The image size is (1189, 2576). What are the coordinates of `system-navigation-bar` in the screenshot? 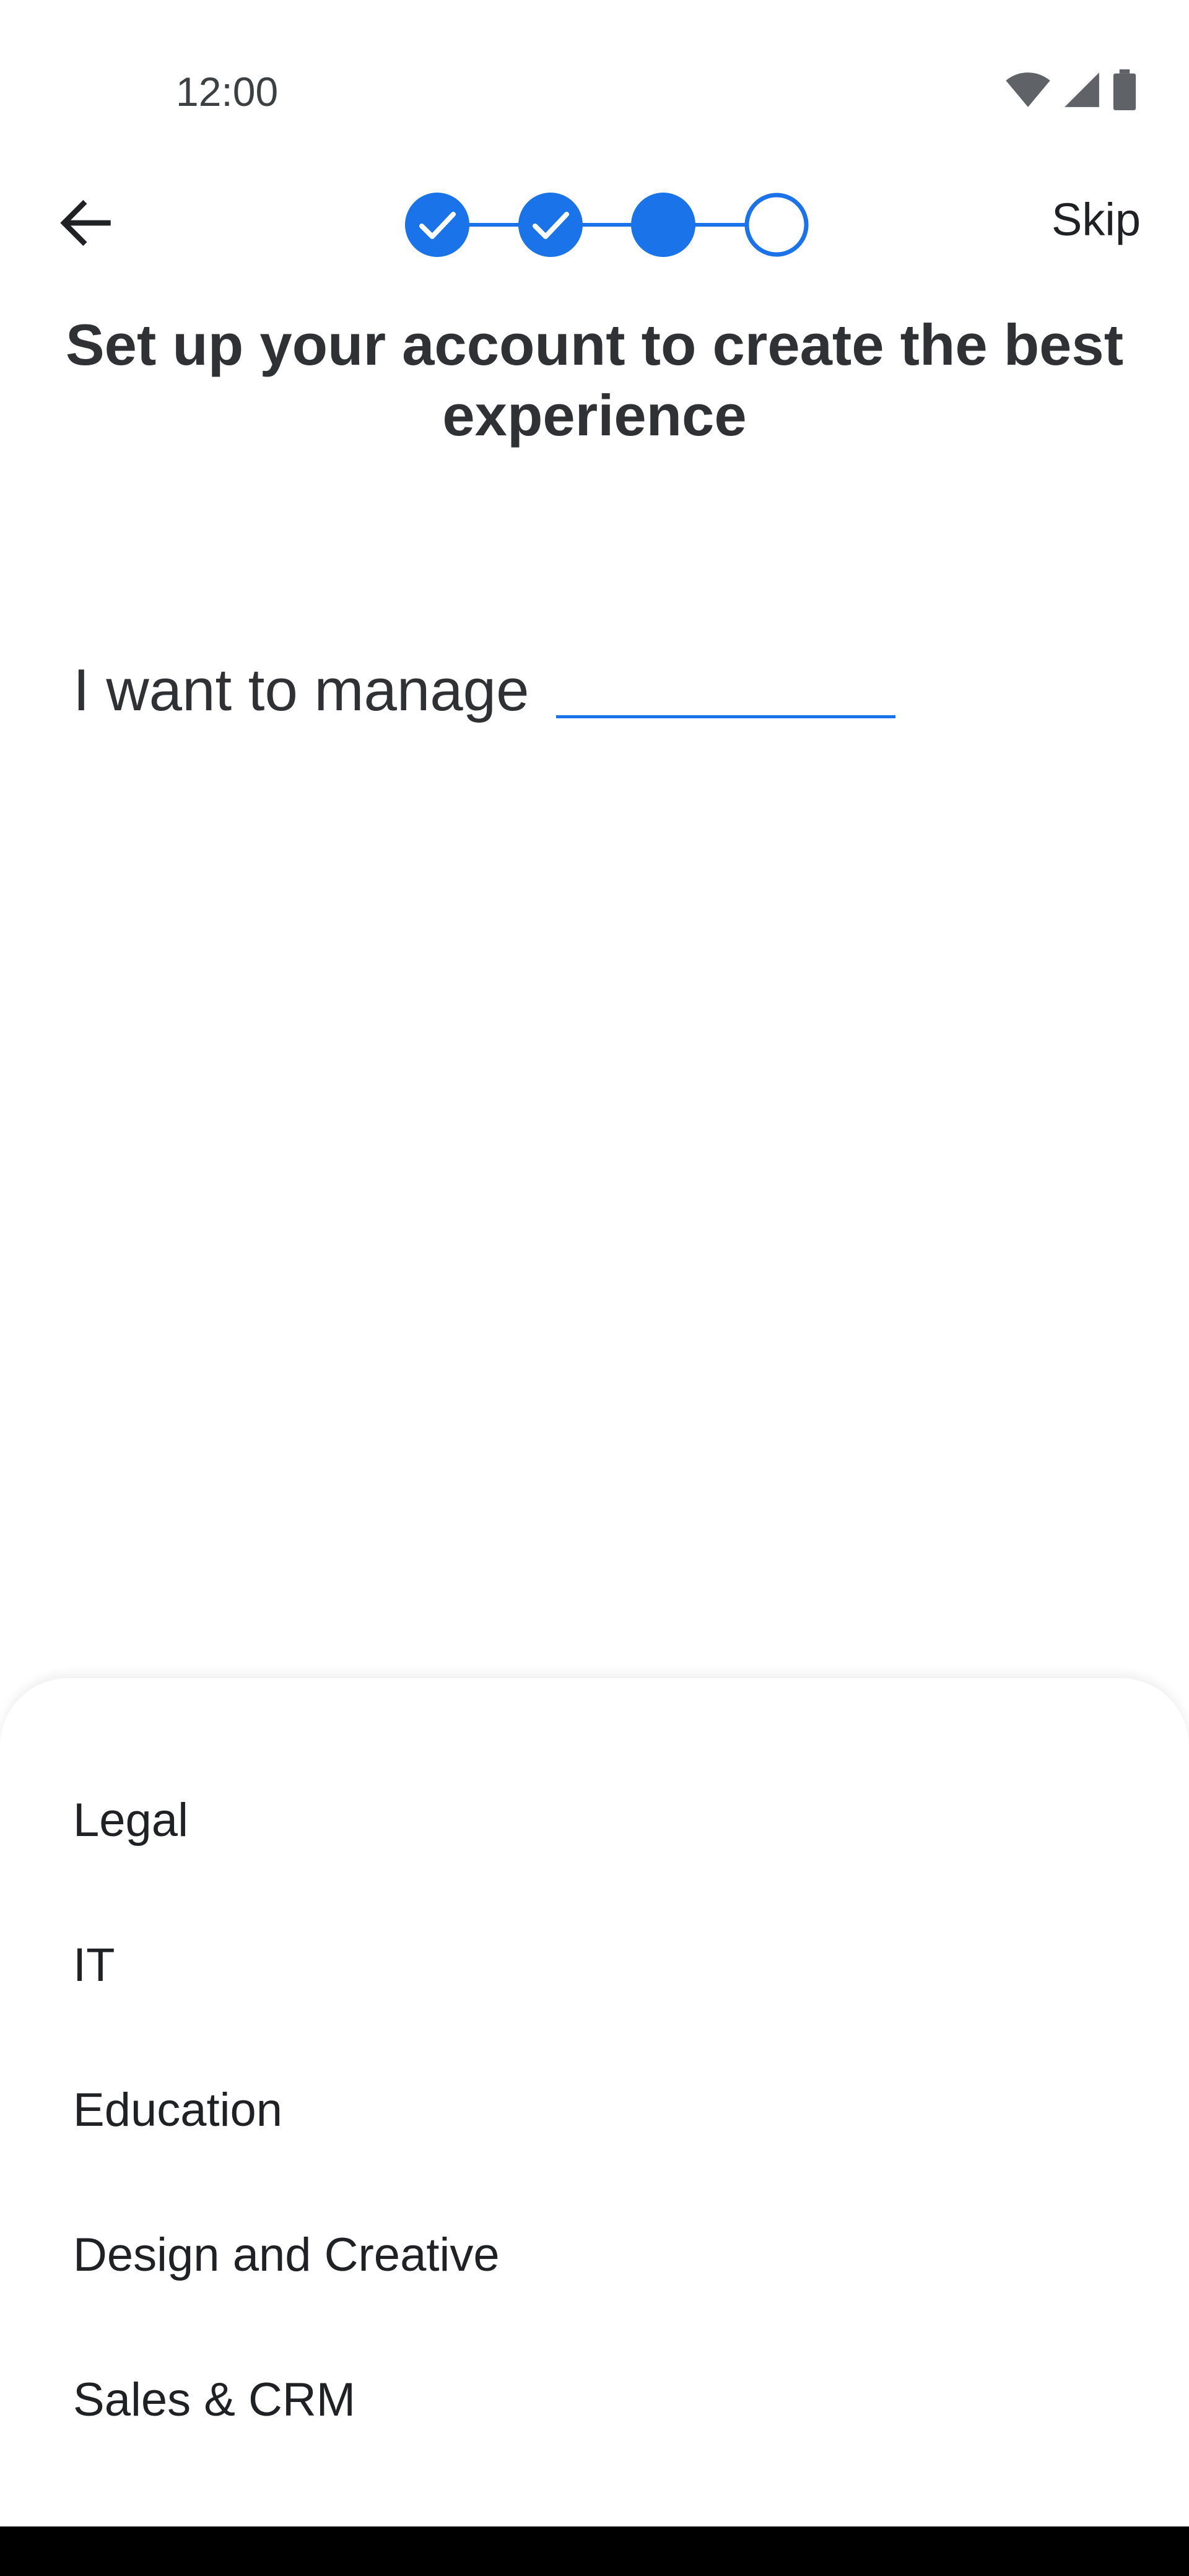 It's located at (594, 2551).